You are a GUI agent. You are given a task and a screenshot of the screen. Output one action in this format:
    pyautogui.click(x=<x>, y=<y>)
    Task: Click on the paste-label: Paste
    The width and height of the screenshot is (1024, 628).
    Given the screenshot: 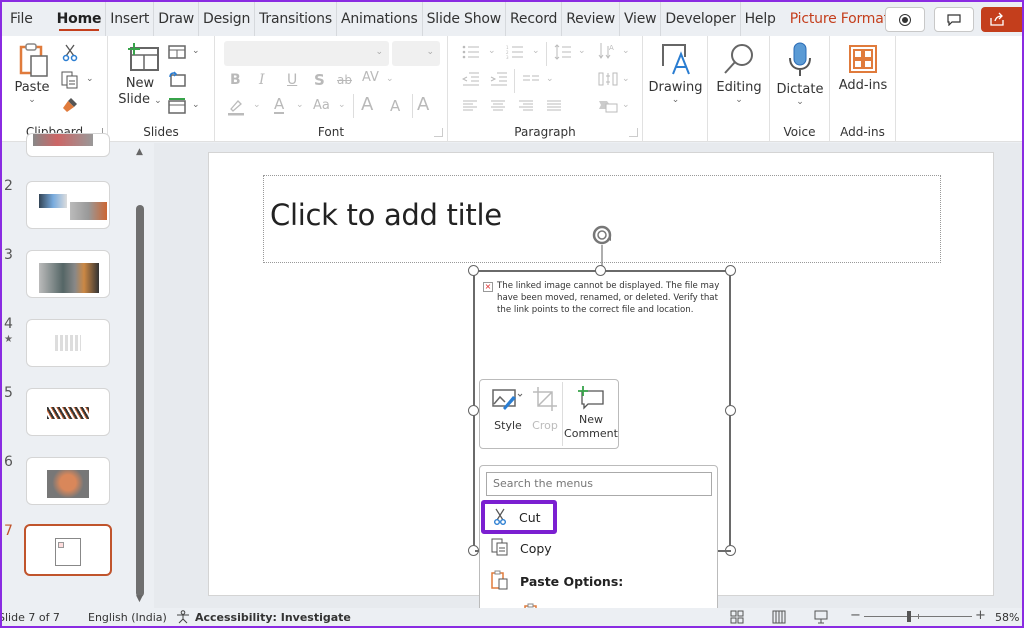 What is the action you would take?
    pyautogui.click(x=32, y=87)
    